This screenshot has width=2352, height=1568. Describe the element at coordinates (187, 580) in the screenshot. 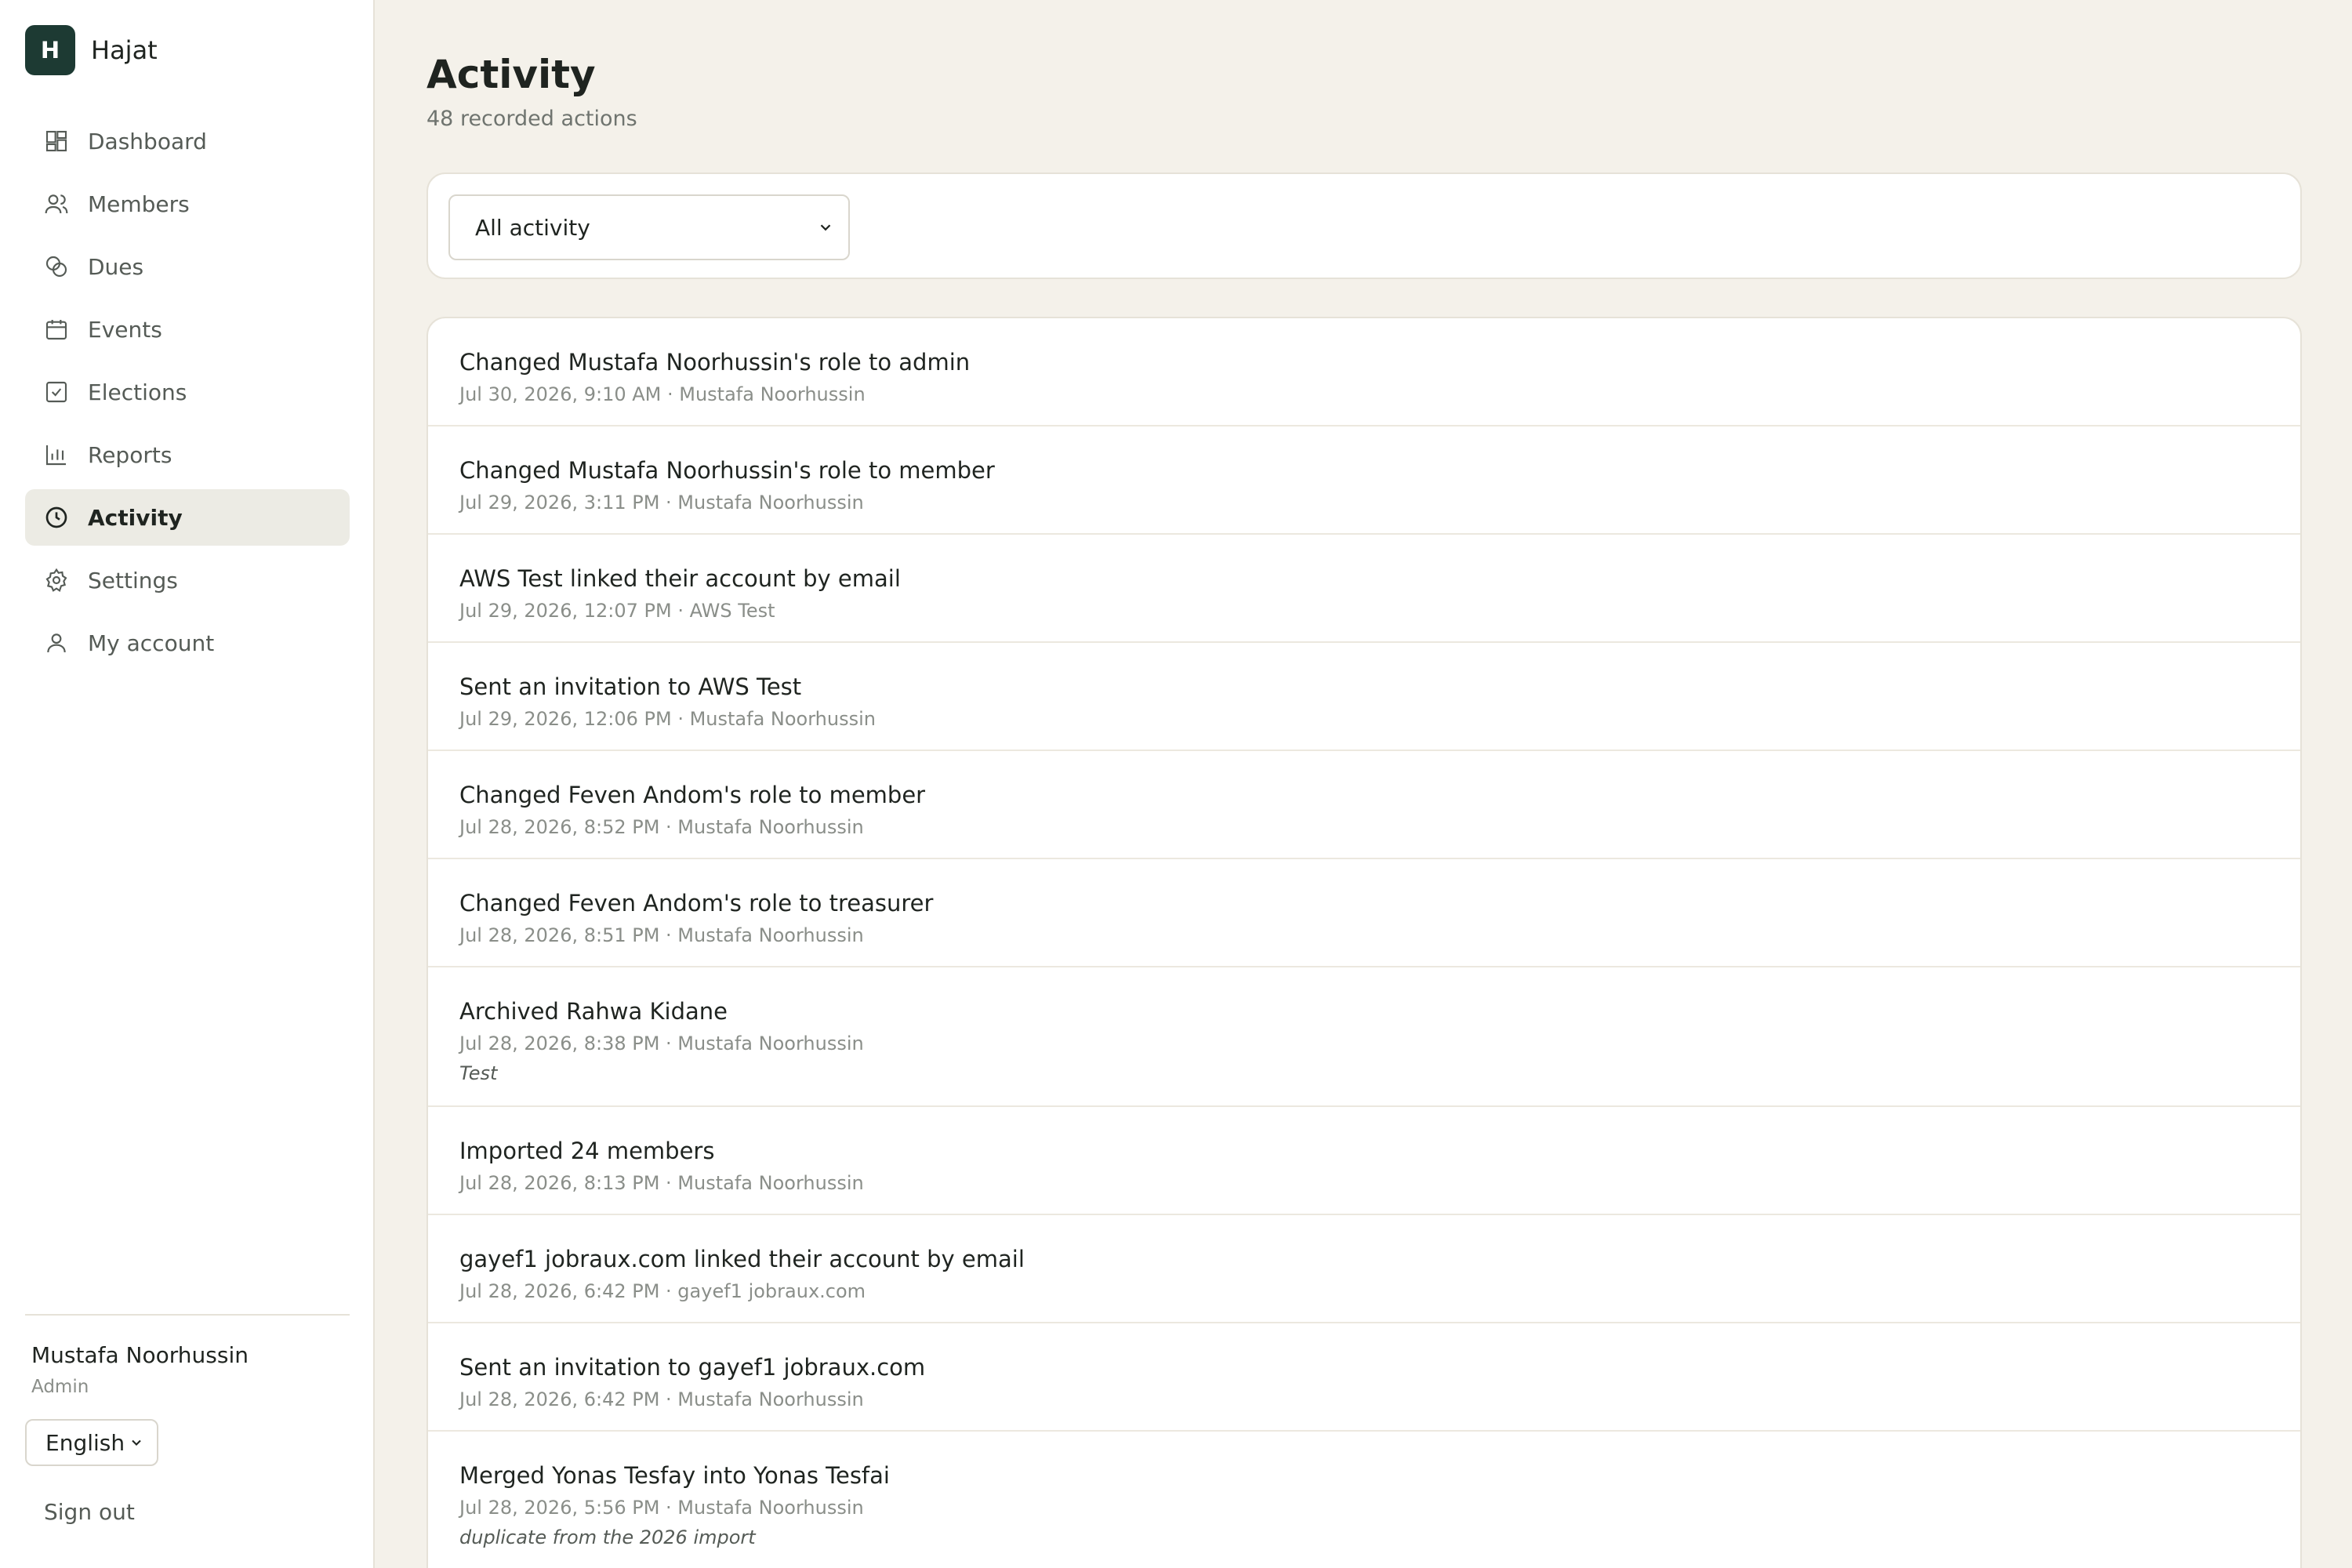

I see `sidebar-item-settings: Settings` at that location.